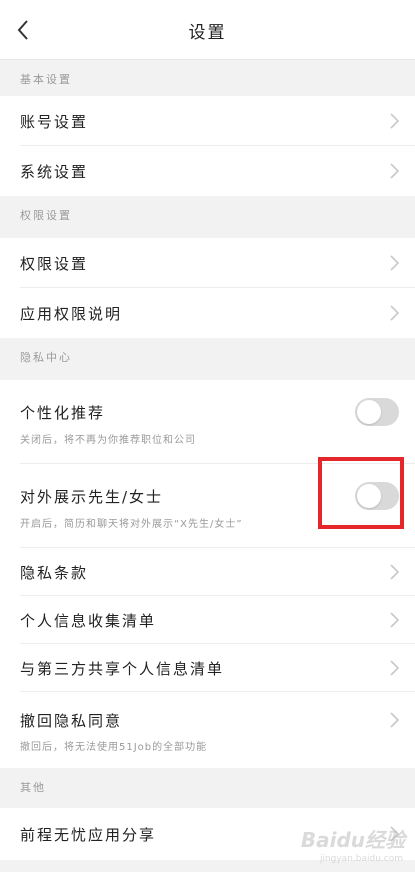  I want to click on section-header-other: 其他, so click(207, 786).